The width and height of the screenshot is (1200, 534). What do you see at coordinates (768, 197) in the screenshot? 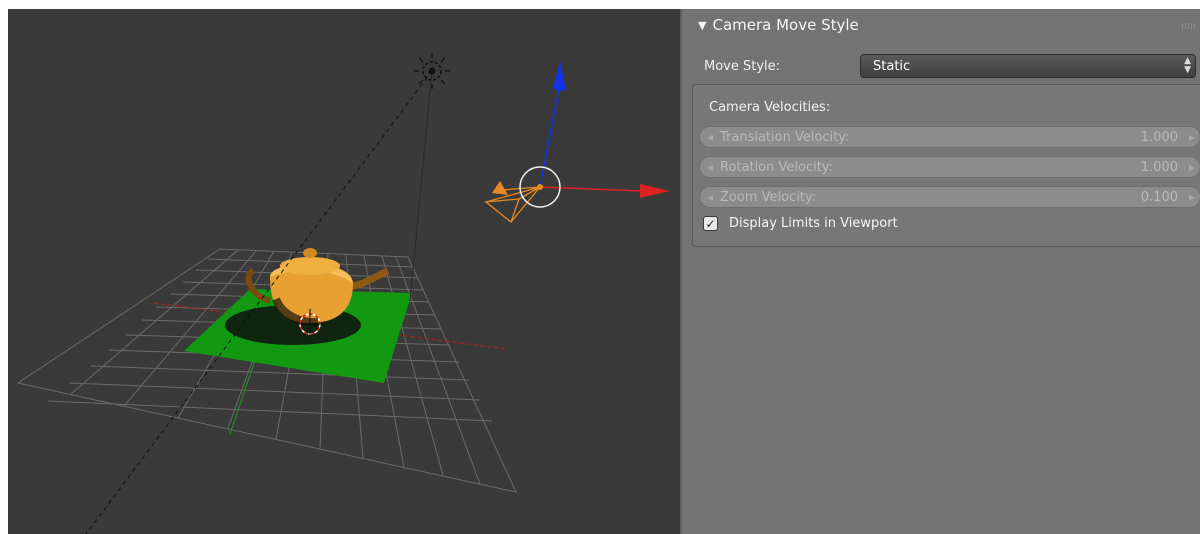
I see `zoom-velocity-label: Zoom Velocity:` at bounding box center [768, 197].